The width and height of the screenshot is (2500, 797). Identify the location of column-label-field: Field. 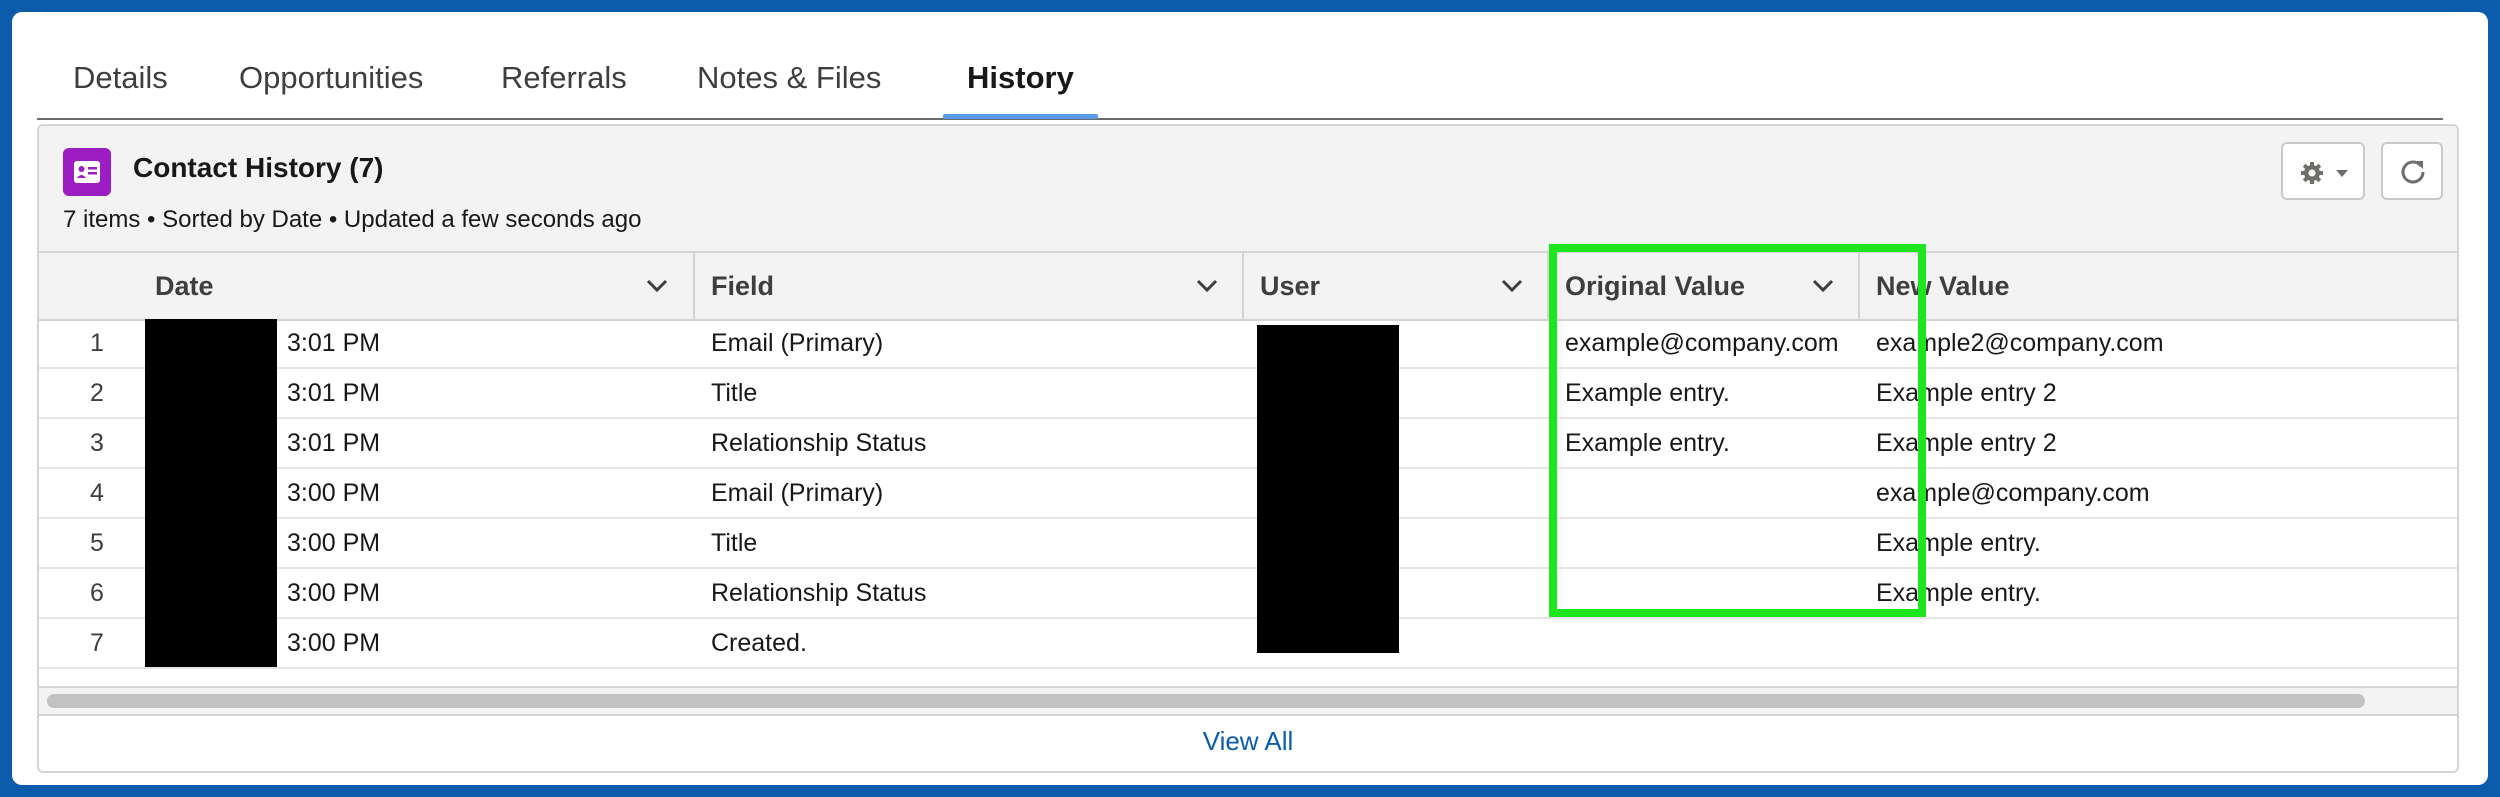
(743, 286).